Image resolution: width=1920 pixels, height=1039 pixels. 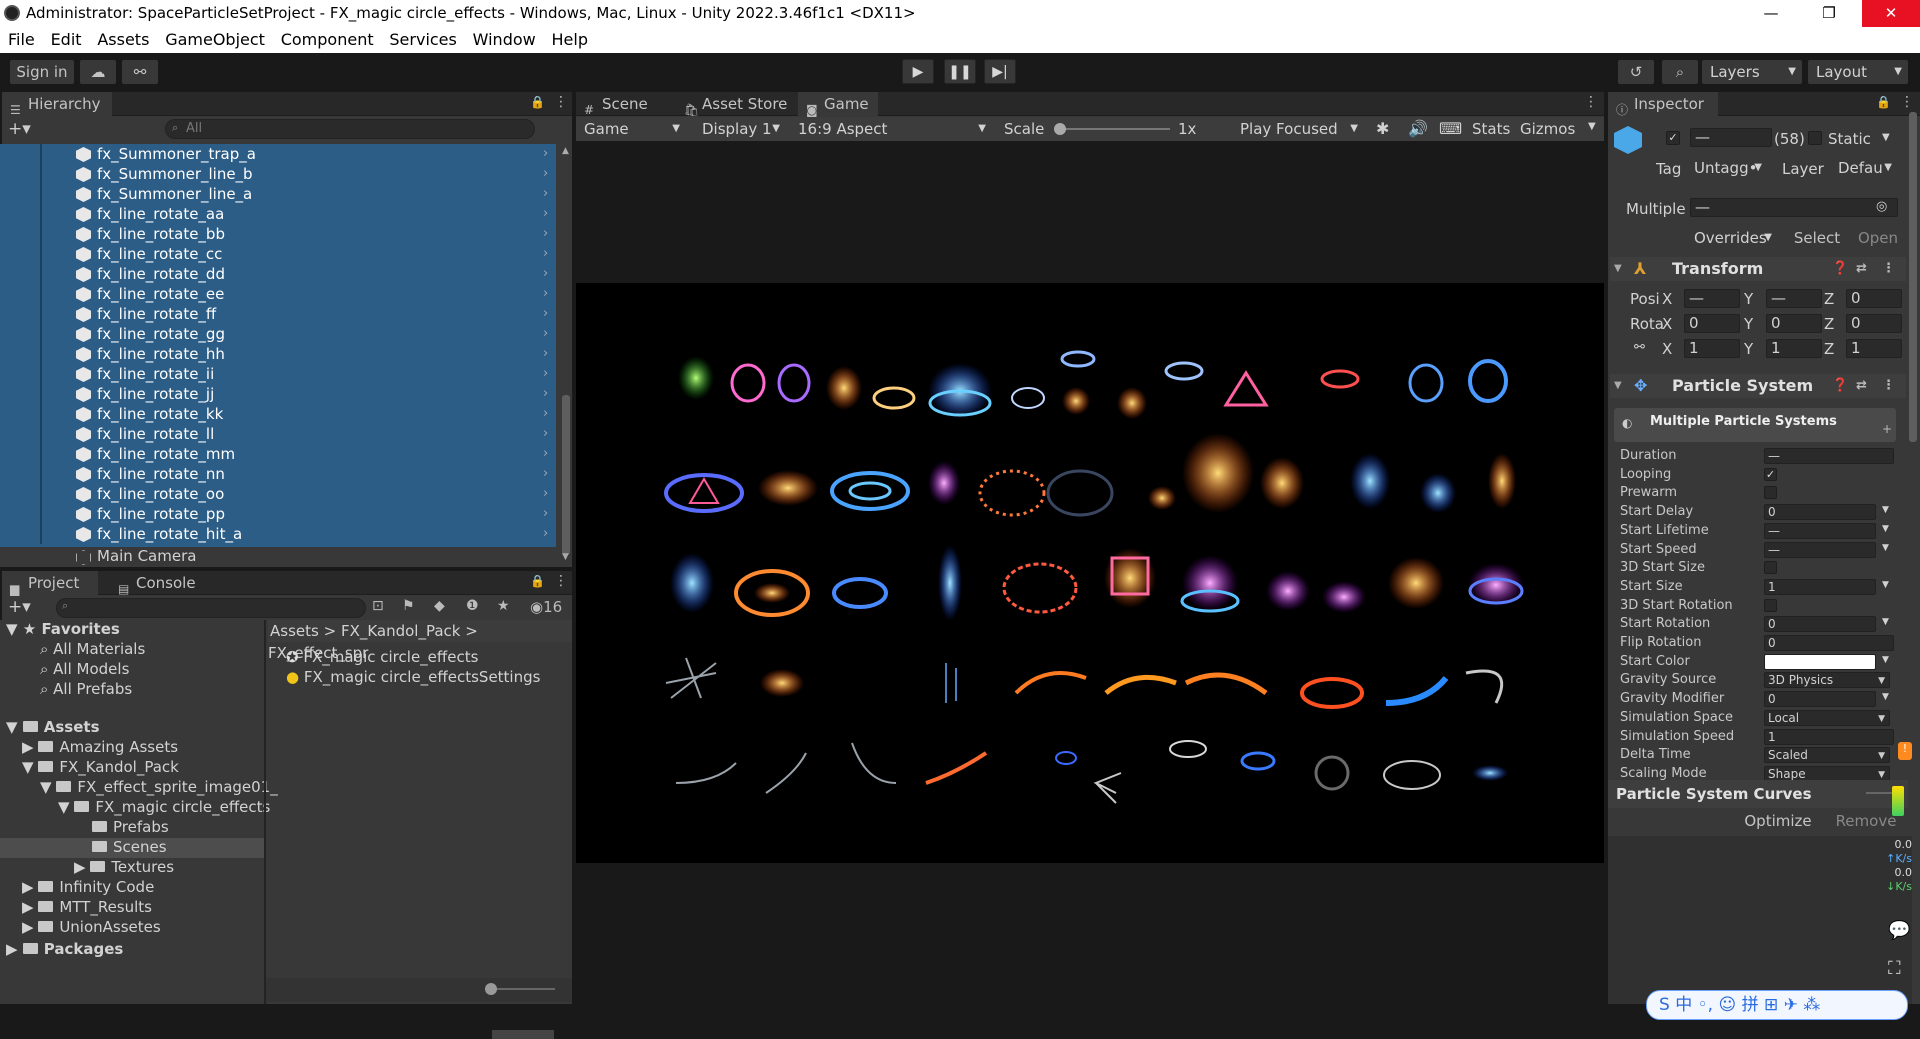 What do you see at coordinates (1829, 13) in the screenshot?
I see `restore-button: ❐` at bounding box center [1829, 13].